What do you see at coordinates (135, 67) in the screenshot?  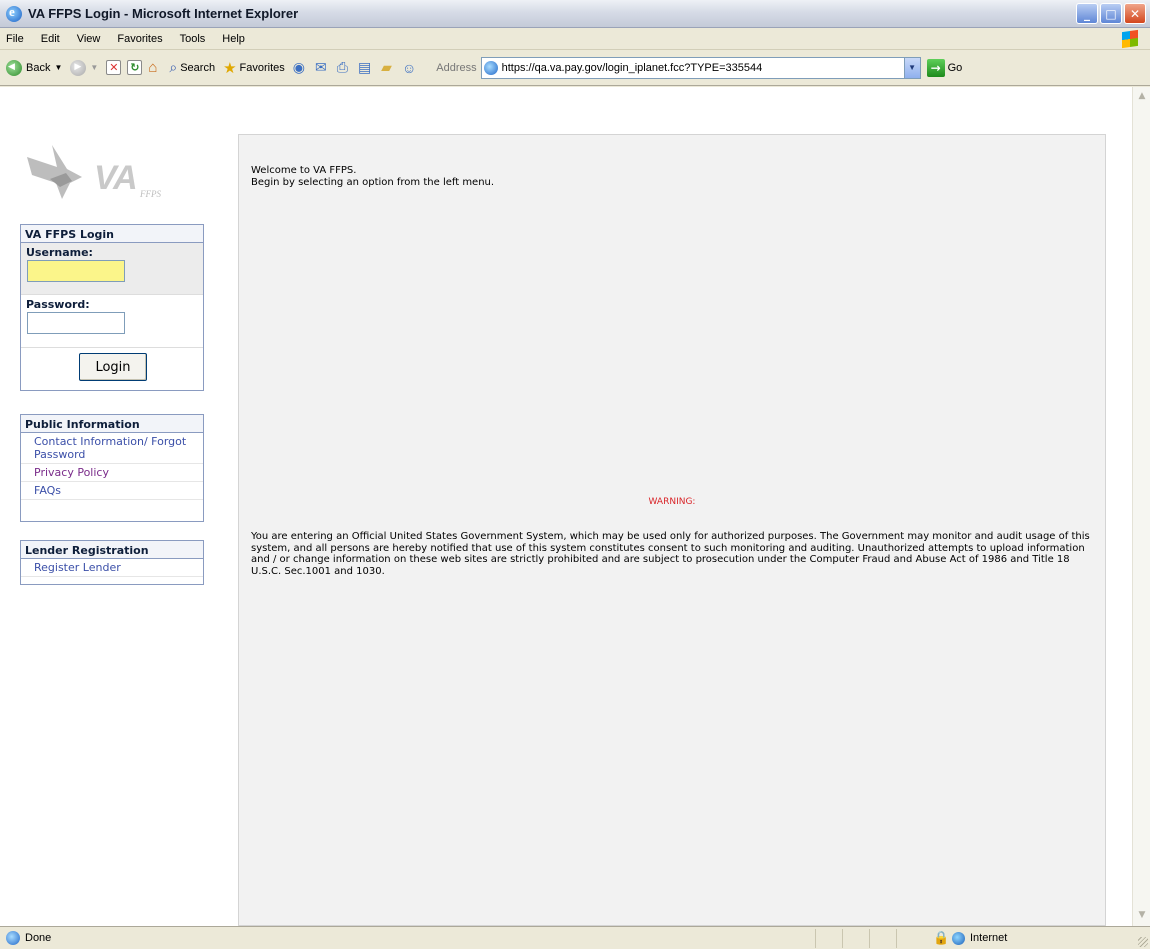 I see `refresh-icon: ↻` at bounding box center [135, 67].